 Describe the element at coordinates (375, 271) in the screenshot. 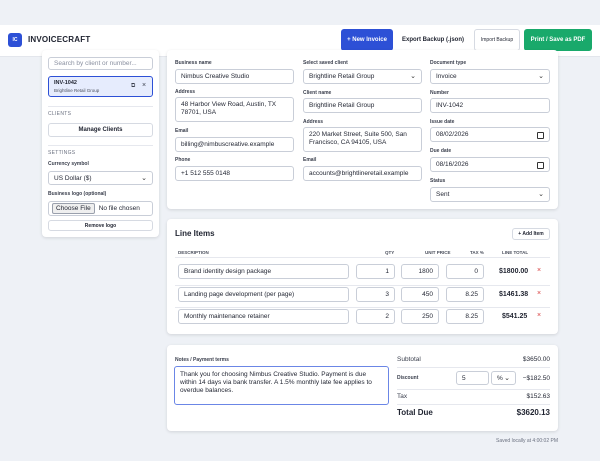

I see `item-qty-input: 1` at that location.